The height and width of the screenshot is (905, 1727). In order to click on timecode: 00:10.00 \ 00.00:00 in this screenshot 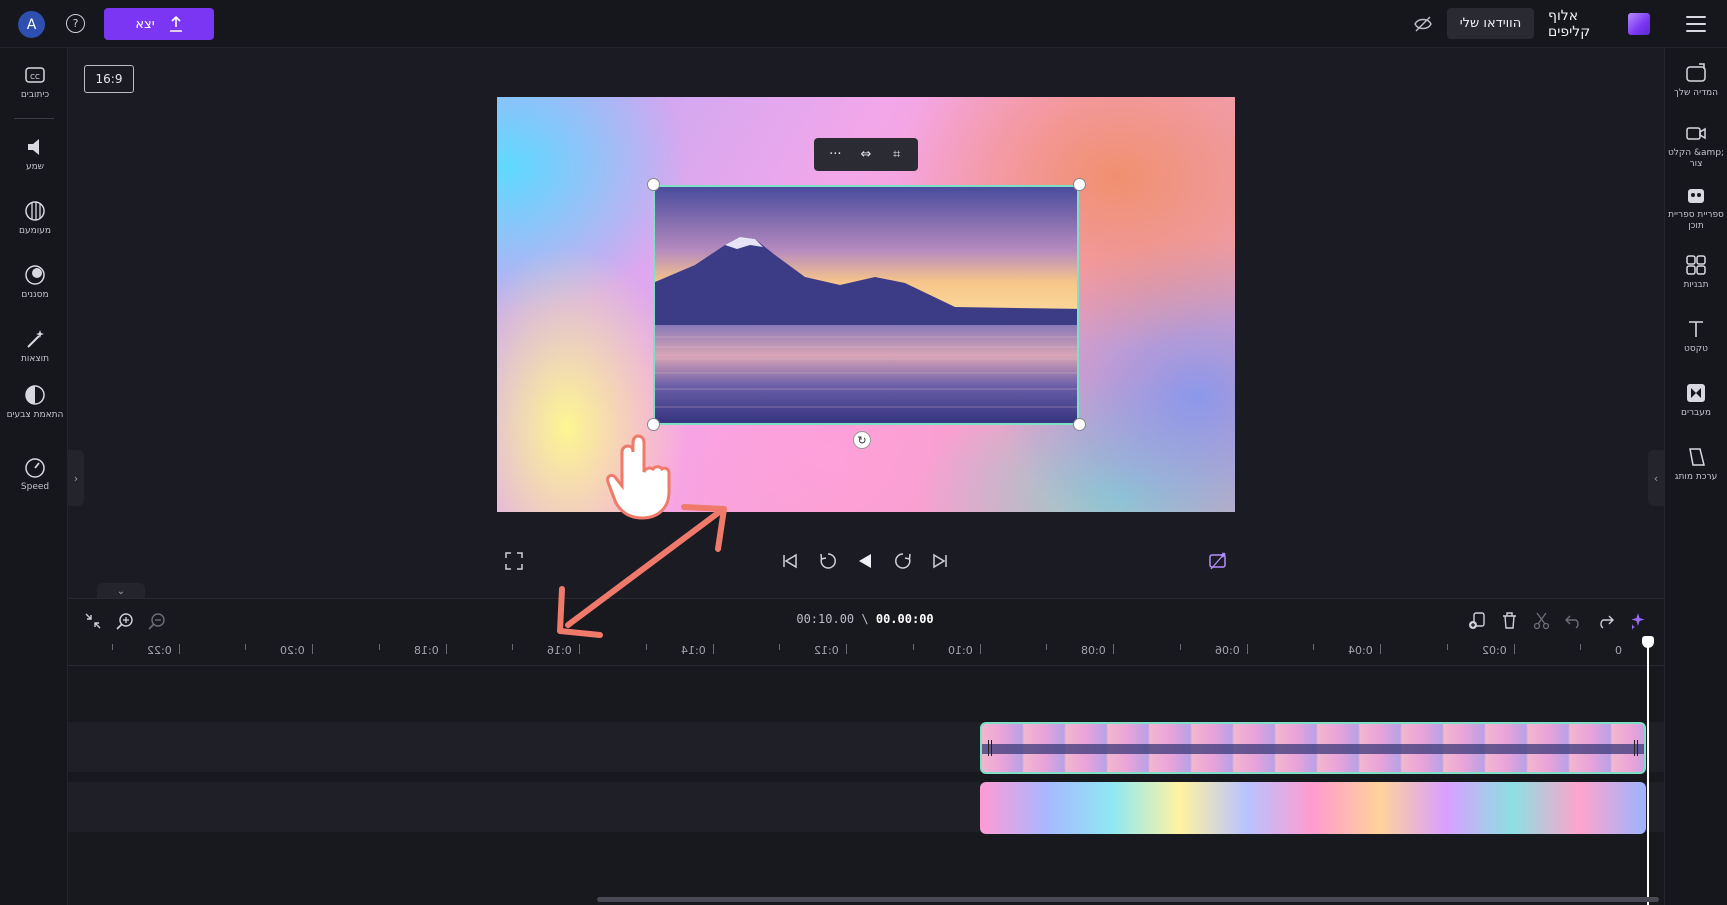, I will do `click(865, 619)`.